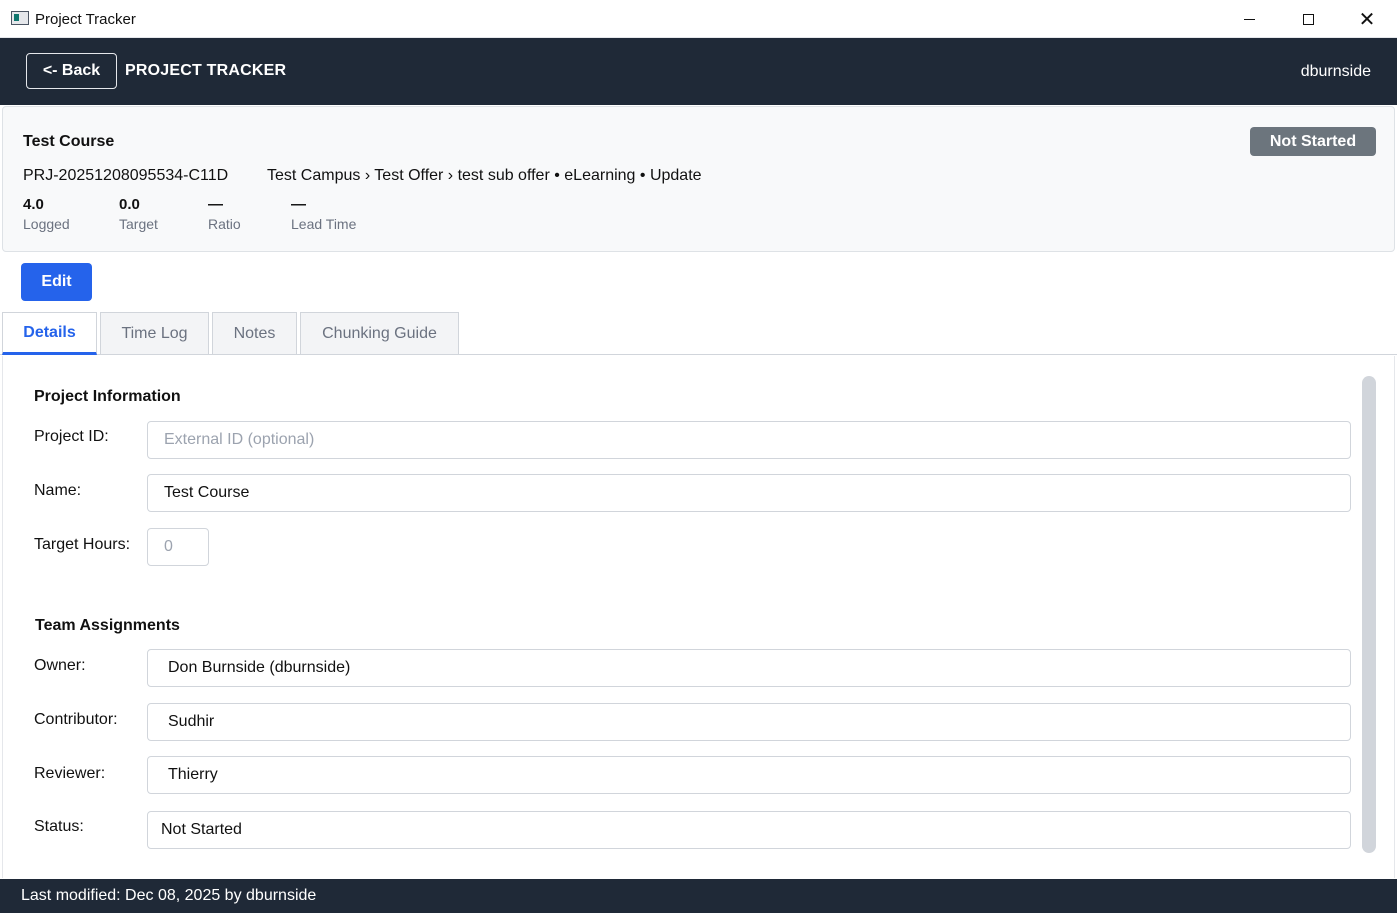 The width and height of the screenshot is (1397, 913). I want to click on project-code: PRJ-20251208095534-C11D, so click(126, 175).